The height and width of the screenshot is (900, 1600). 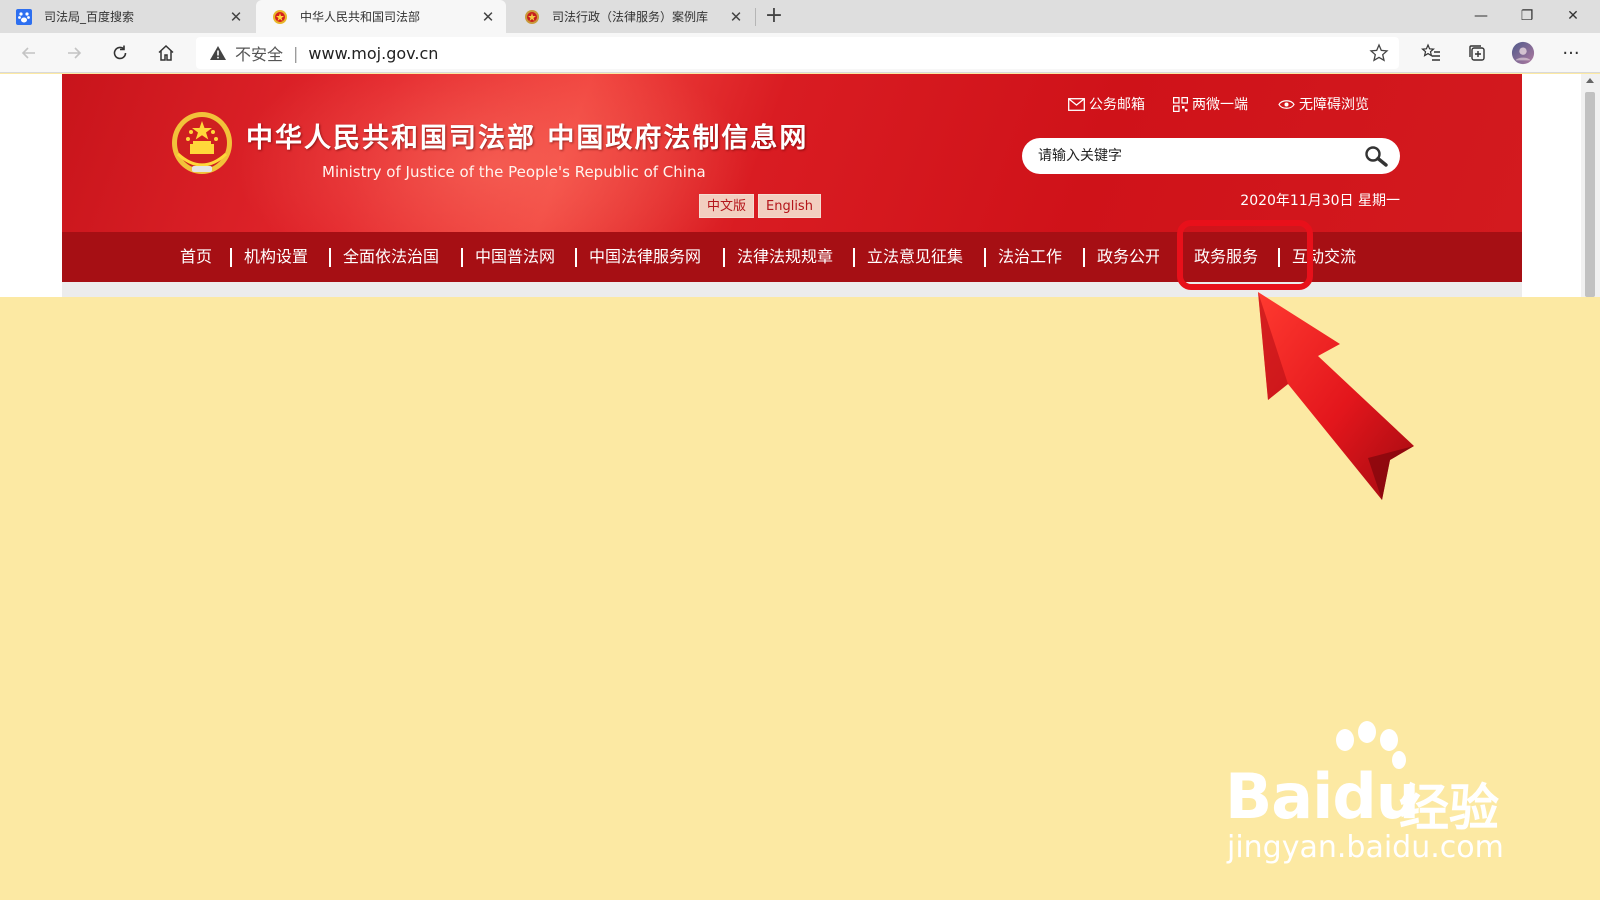 I want to click on official-mail-label: 公务邮箱, so click(x=1117, y=105).